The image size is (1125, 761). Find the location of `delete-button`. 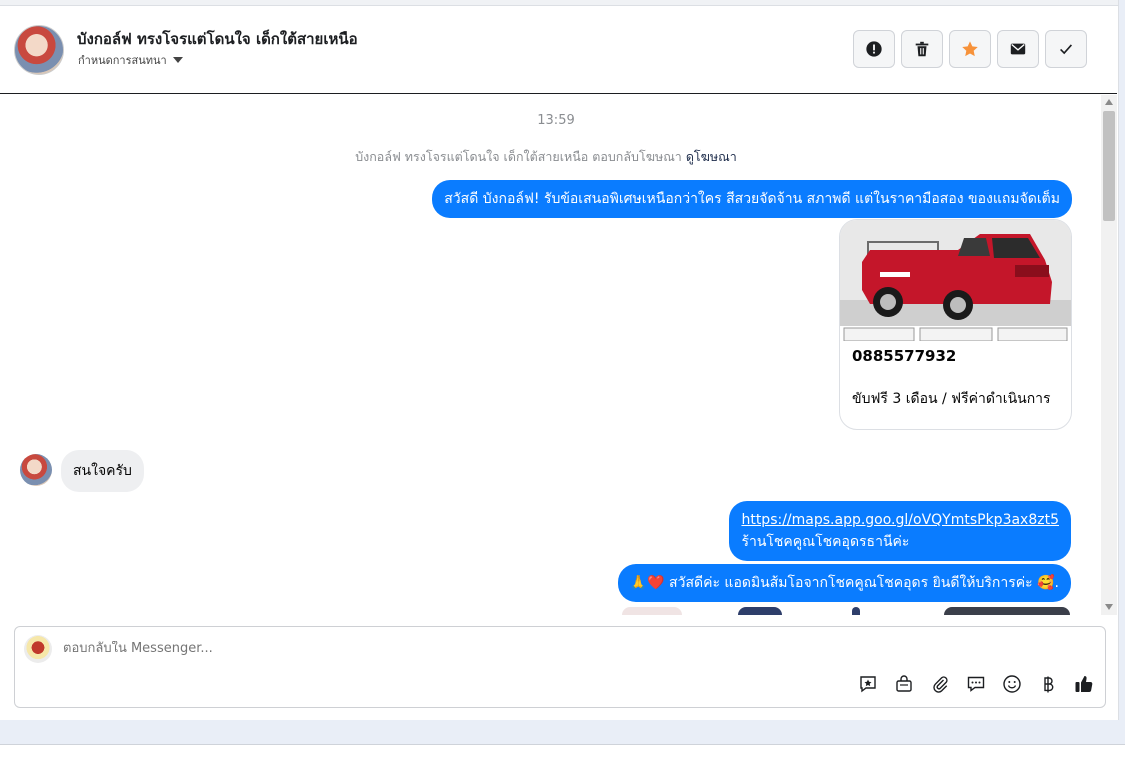

delete-button is located at coordinates (922, 49).